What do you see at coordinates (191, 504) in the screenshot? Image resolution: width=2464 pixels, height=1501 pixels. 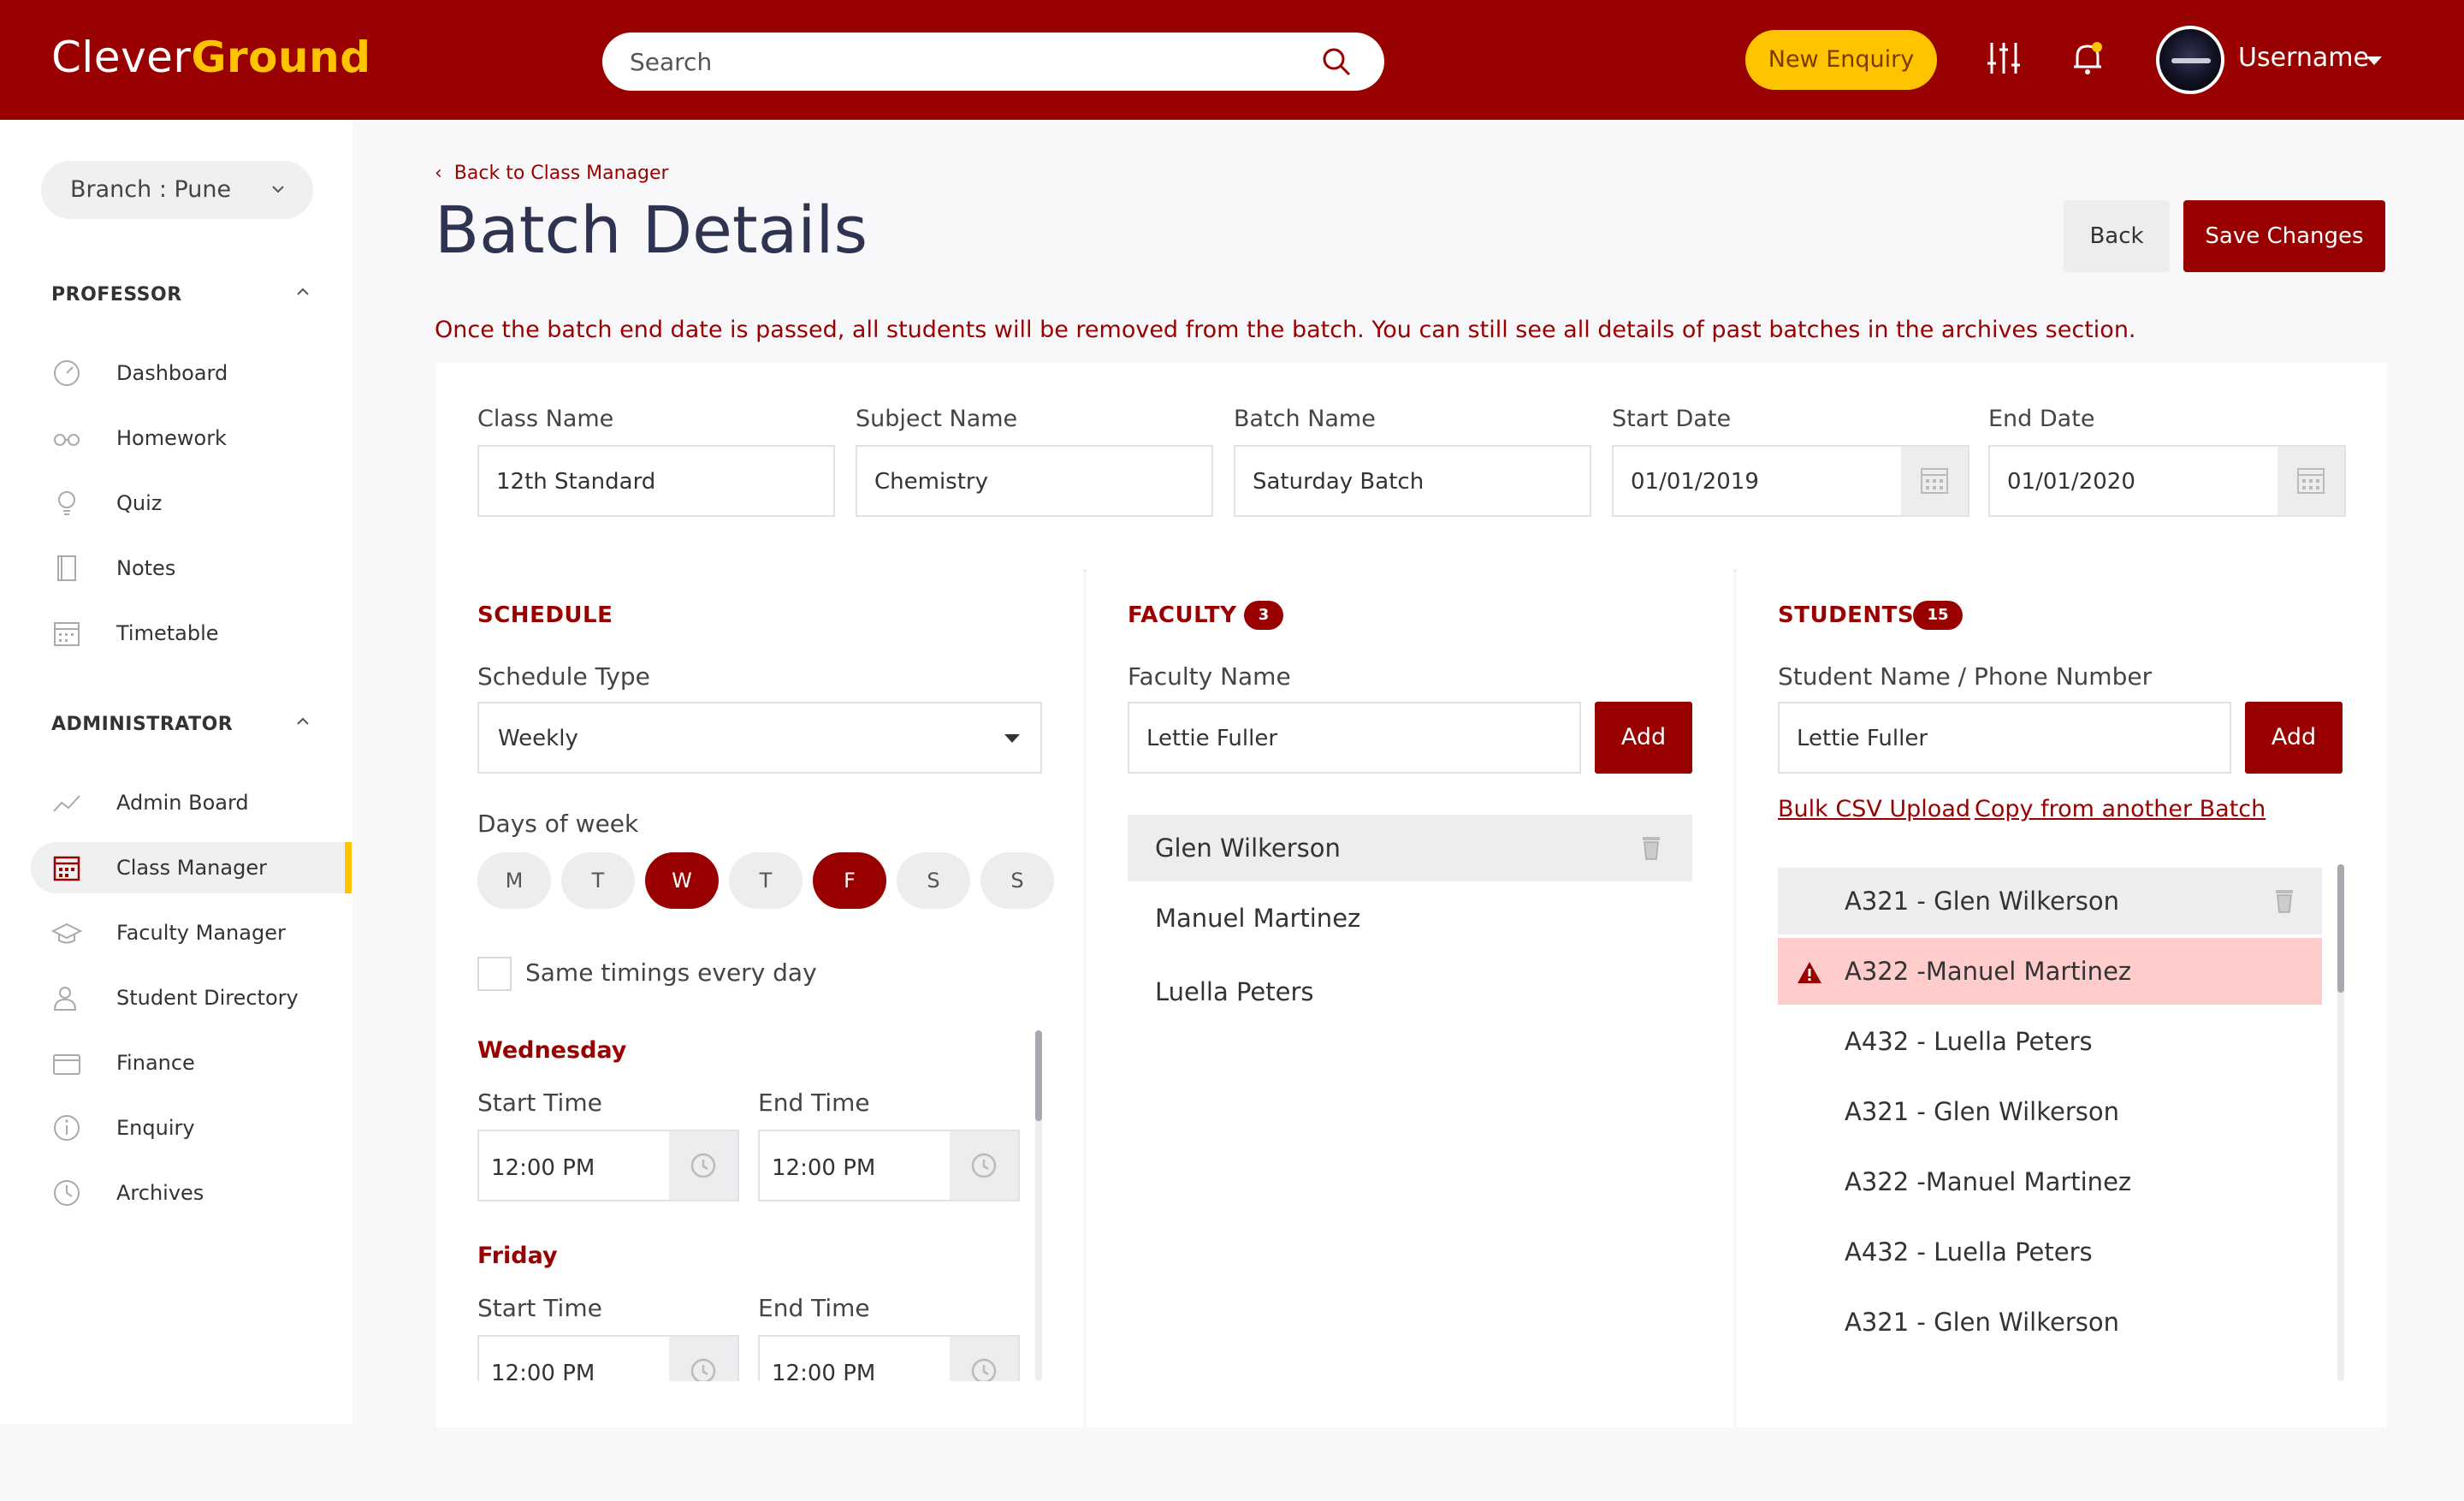 I see `sidebar-item-quiz: Quiz` at bounding box center [191, 504].